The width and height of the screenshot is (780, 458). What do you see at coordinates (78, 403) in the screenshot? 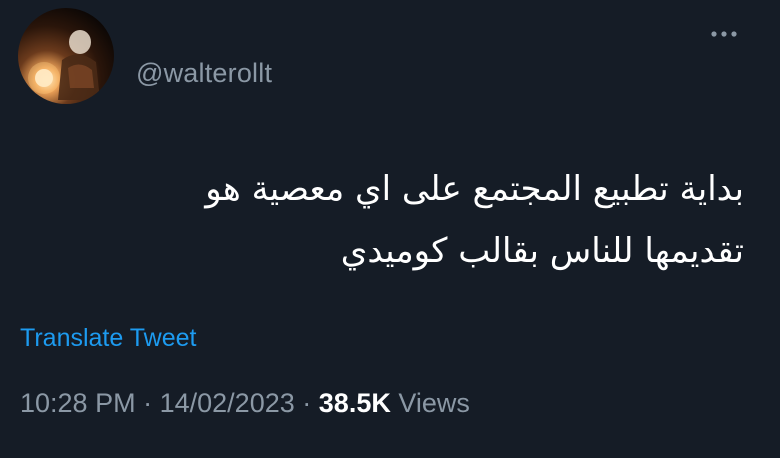
I see `tweet-time: 10:28 PM` at bounding box center [78, 403].